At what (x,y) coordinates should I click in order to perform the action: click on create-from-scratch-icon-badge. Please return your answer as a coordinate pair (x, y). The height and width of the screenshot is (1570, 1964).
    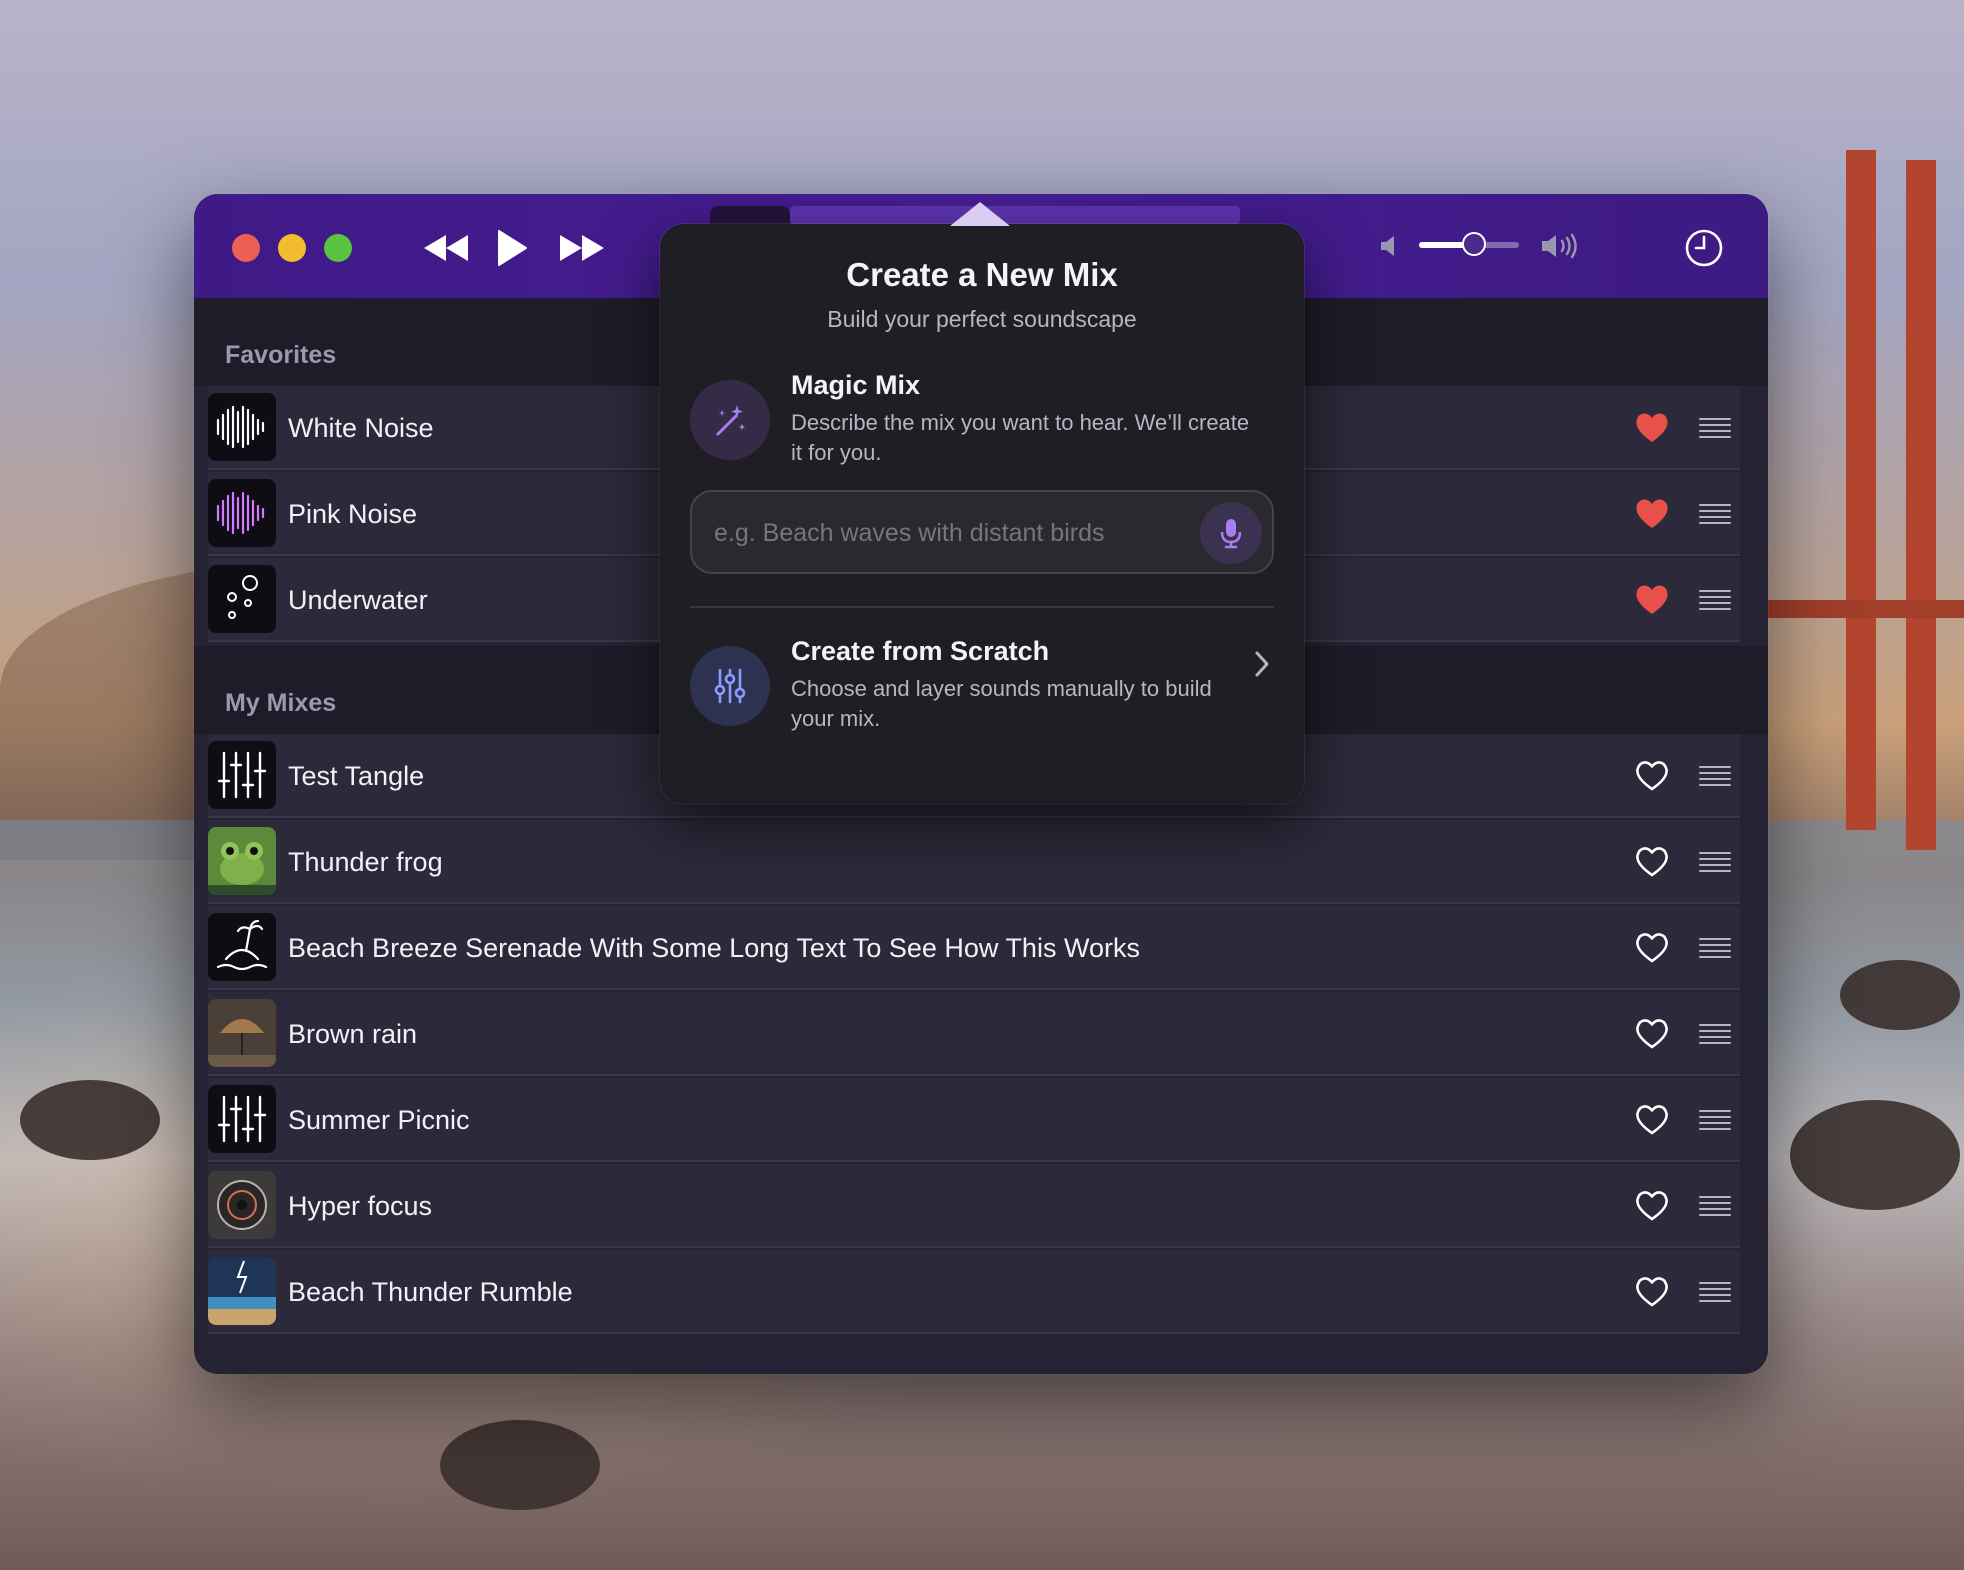
    Looking at the image, I should click on (730, 686).